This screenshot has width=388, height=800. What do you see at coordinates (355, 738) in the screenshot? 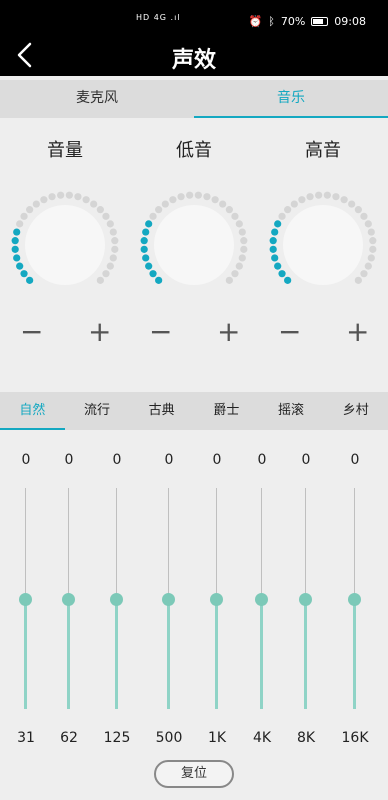
I see `eq-band-frequency: 16K` at bounding box center [355, 738].